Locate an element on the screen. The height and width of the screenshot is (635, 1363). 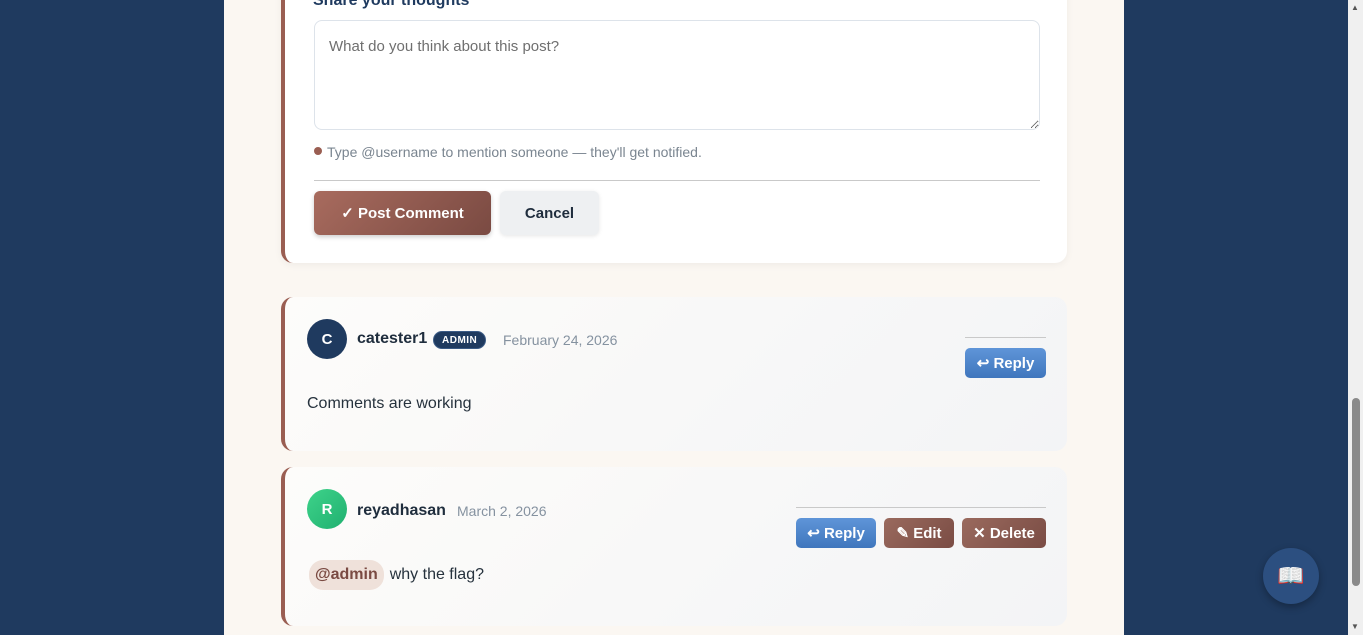
form-divider is located at coordinates (677, 180).